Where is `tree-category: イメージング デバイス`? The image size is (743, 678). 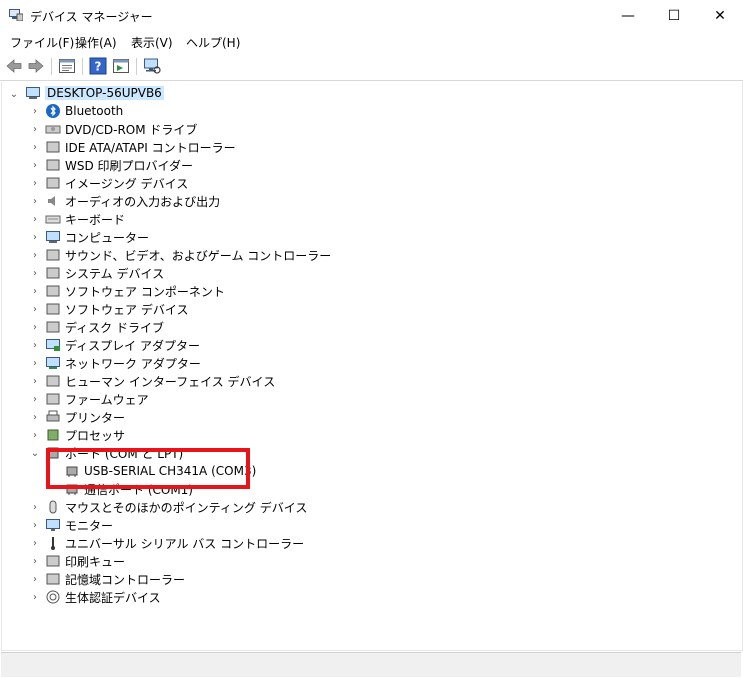 tree-category: イメージング デバイス is located at coordinates (116, 183).